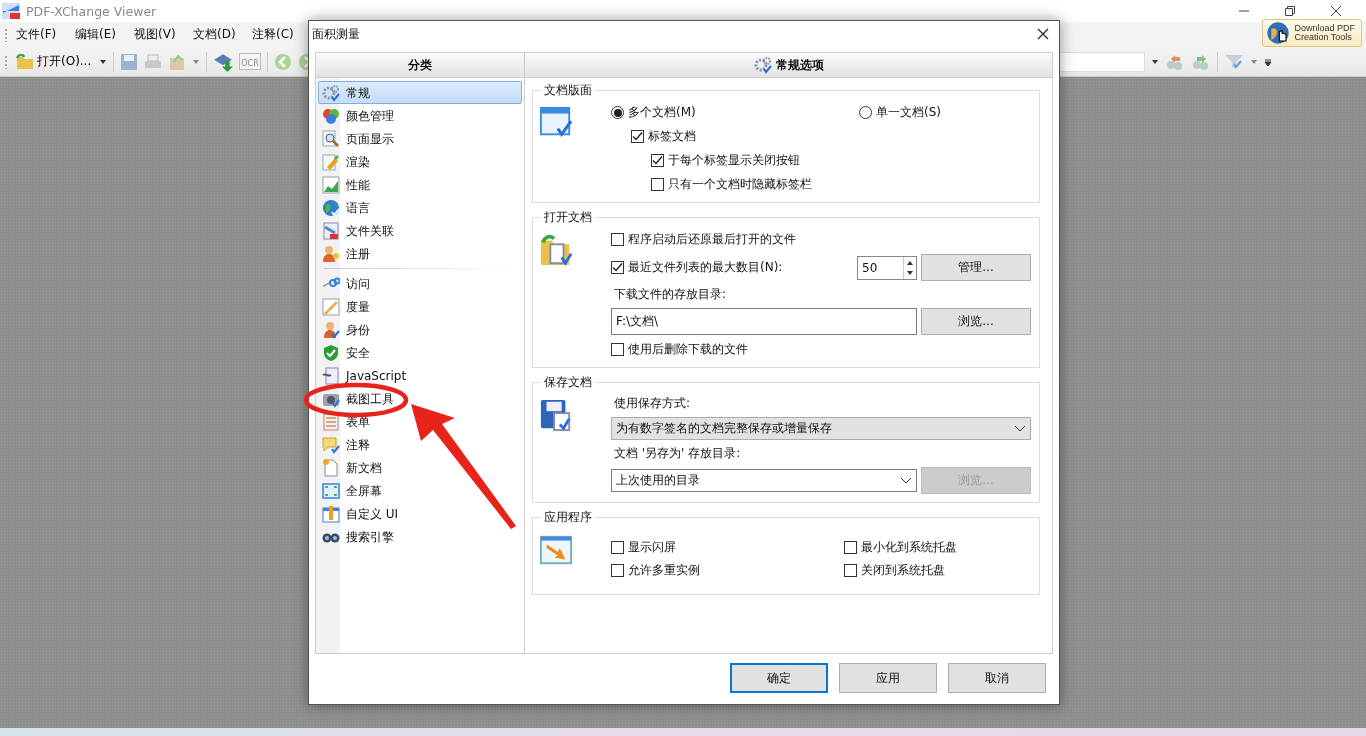  Describe the element at coordinates (163, 34) in the screenshot. I see `menu-item: 视图(V)` at that location.